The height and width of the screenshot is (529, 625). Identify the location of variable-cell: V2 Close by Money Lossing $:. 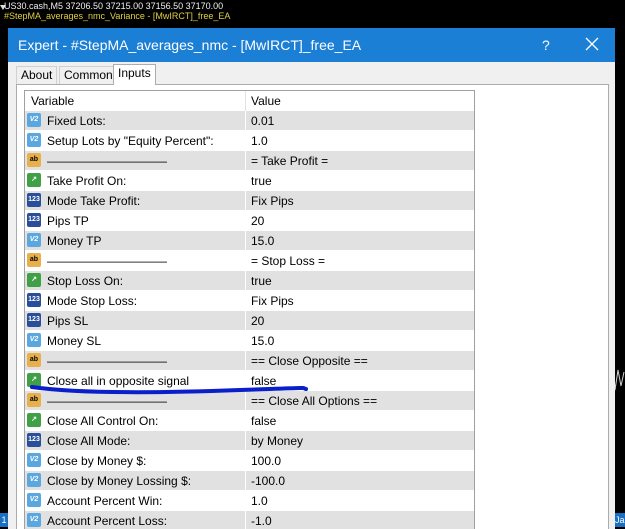
(135, 480).